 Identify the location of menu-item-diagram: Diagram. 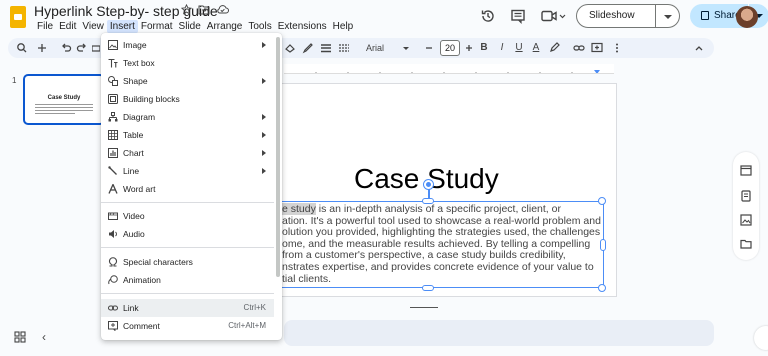
(187, 117).